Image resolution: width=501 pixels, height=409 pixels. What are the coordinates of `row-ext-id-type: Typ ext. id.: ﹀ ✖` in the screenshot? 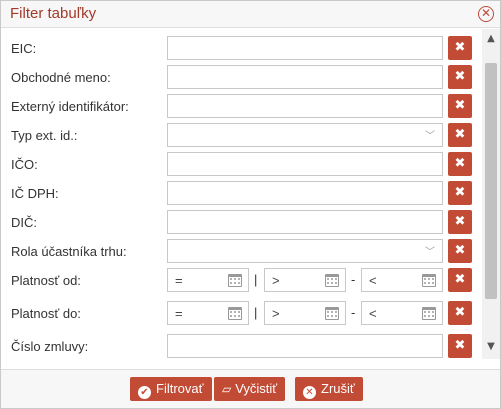 It's located at (241, 135).